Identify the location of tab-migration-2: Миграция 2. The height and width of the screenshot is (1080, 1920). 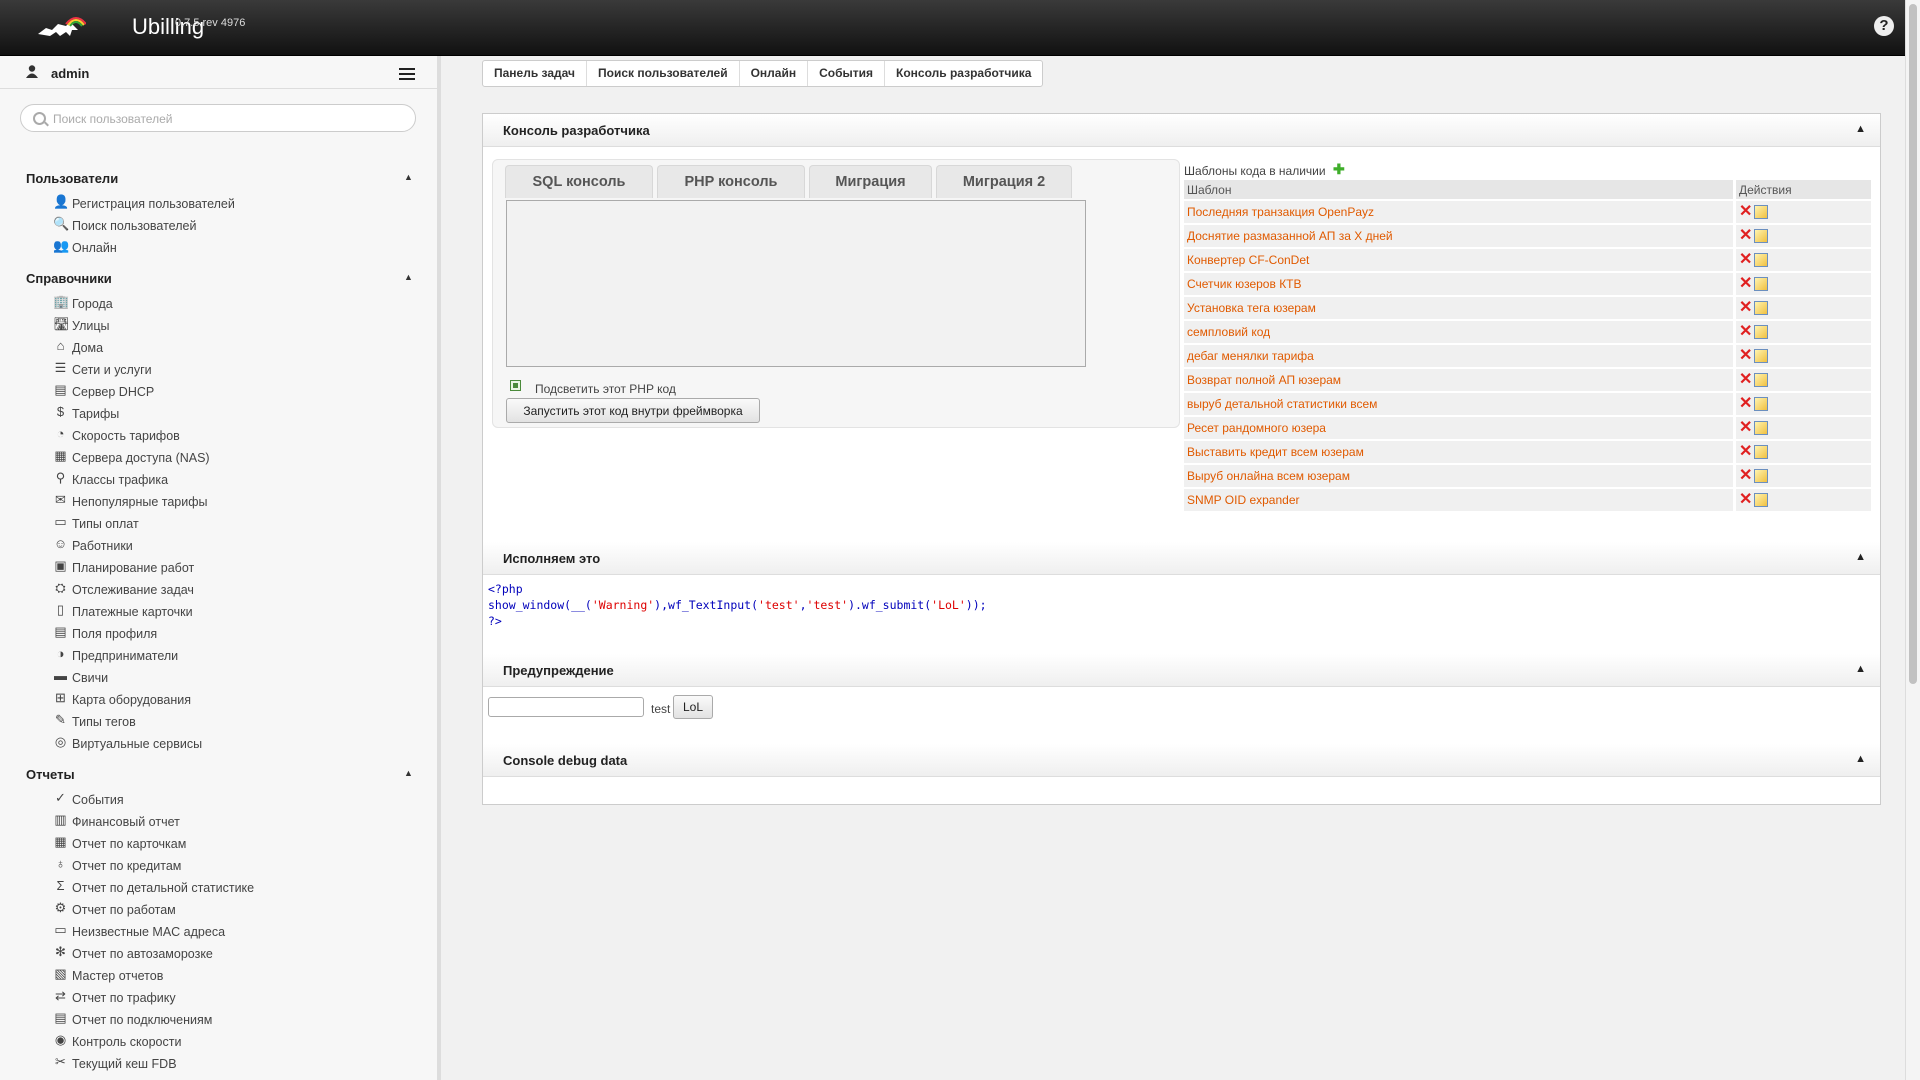
(1004, 181).